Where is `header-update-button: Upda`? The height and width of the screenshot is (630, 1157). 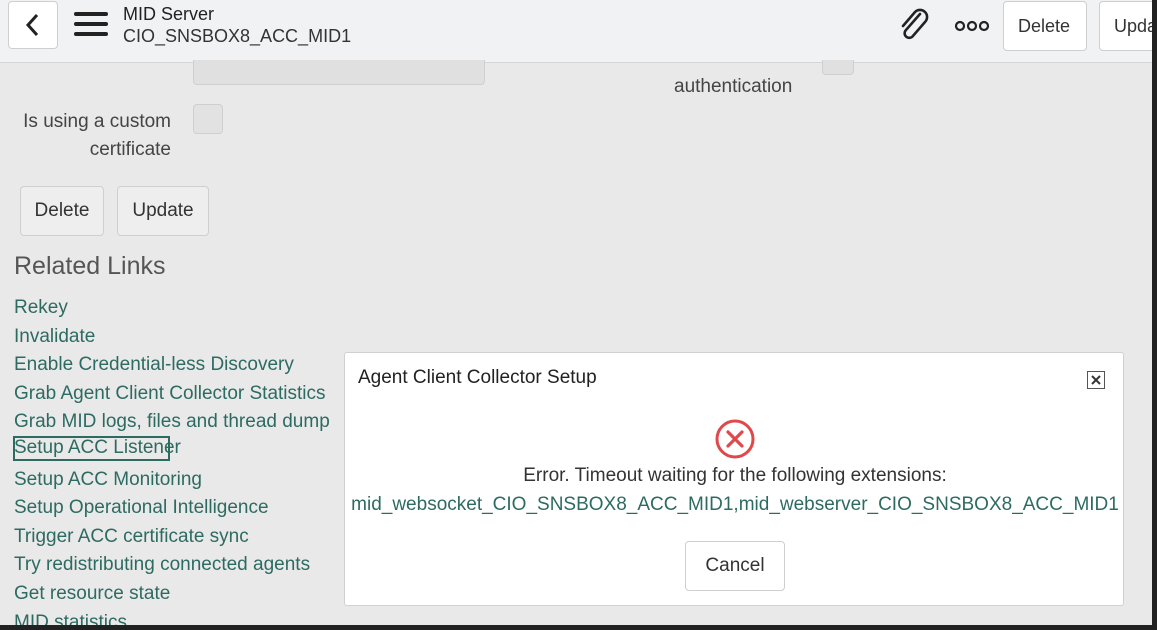
header-update-button: Upda is located at coordinates (1125, 26).